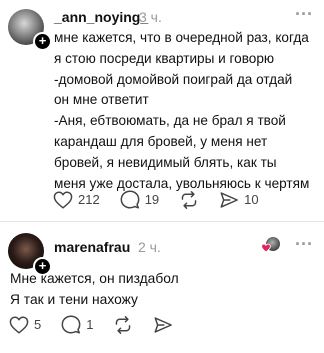 This screenshot has width=324, height=353. What do you see at coordinates (38, 324) in the screenshot?
I see `like-count: 5` at bounding box center [38, 324].